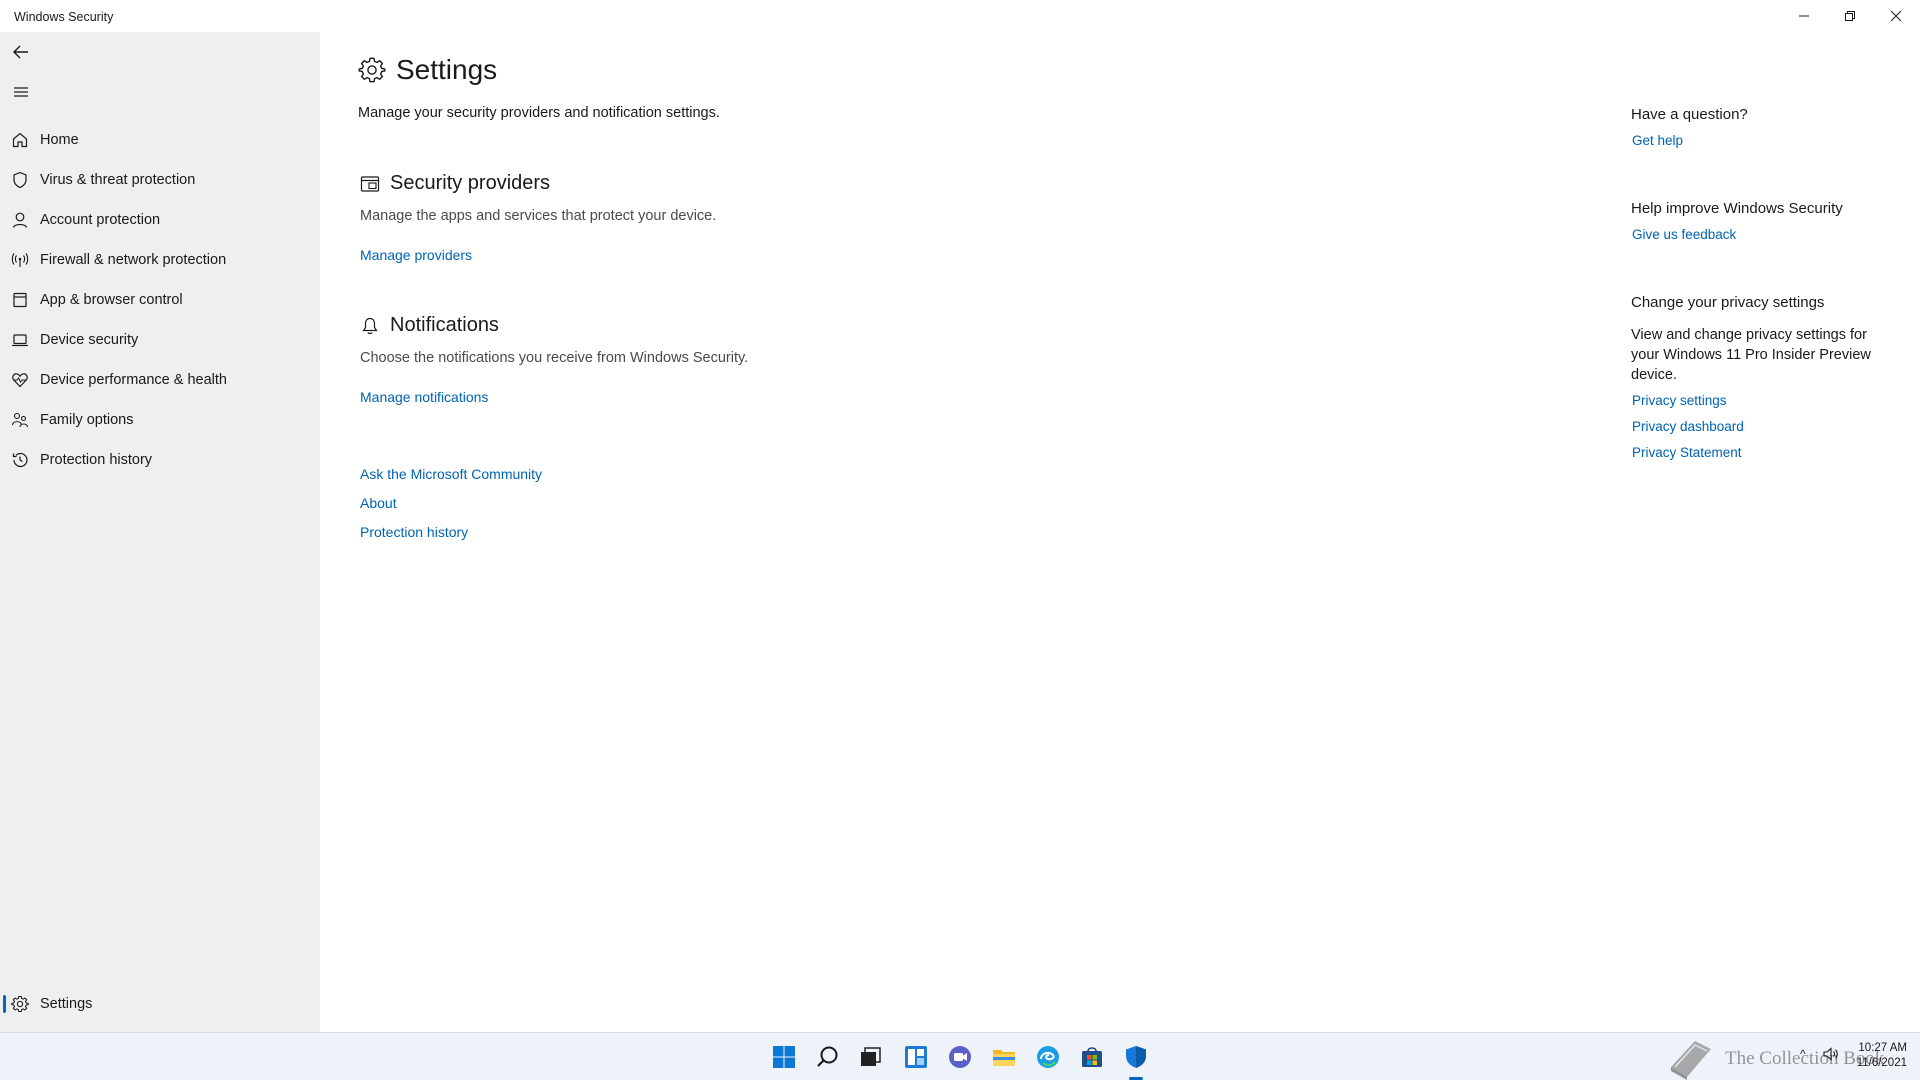 The height and width of the screenshot is (1081, 1920). What do you see at coordinates (1684, 234) in the screenshot?
I see `give-feedback-link: Give us feedback` at bounding box center [1684, 234].